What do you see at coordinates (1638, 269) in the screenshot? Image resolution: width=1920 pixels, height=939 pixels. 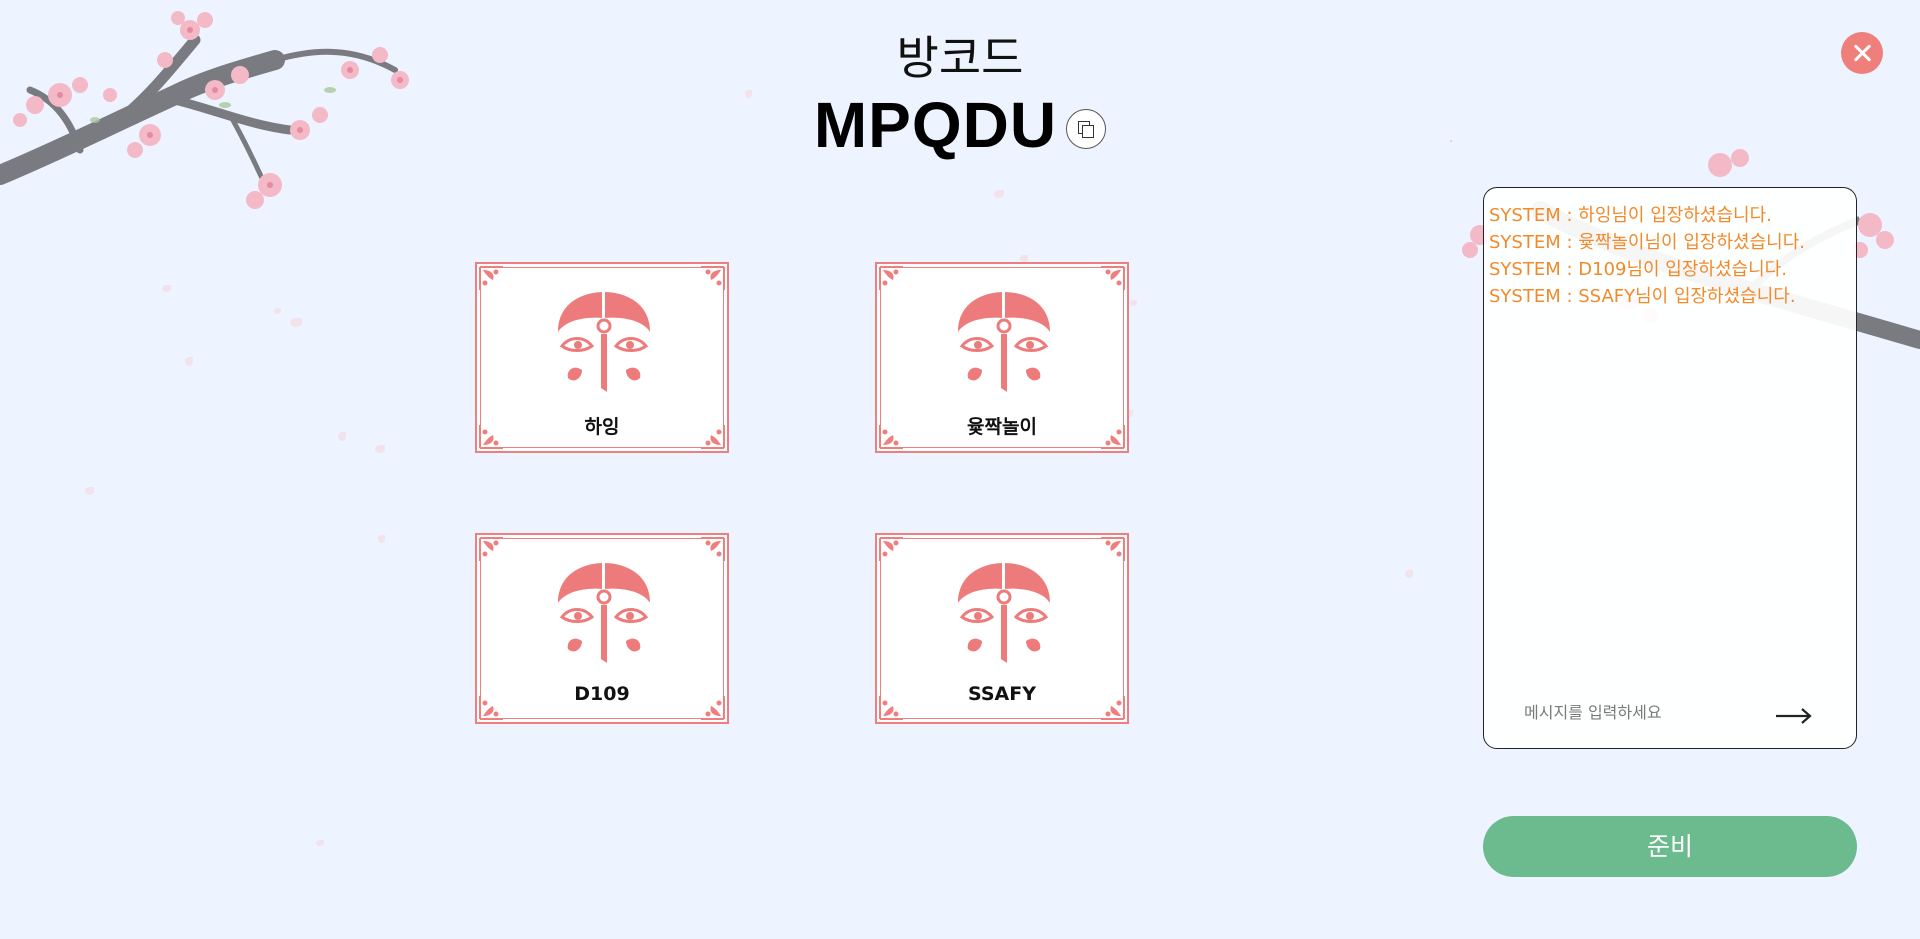 I see `system-message: SYSTEM : D109님이 입장하셨습니다.` at bounding box center [1638, 269].